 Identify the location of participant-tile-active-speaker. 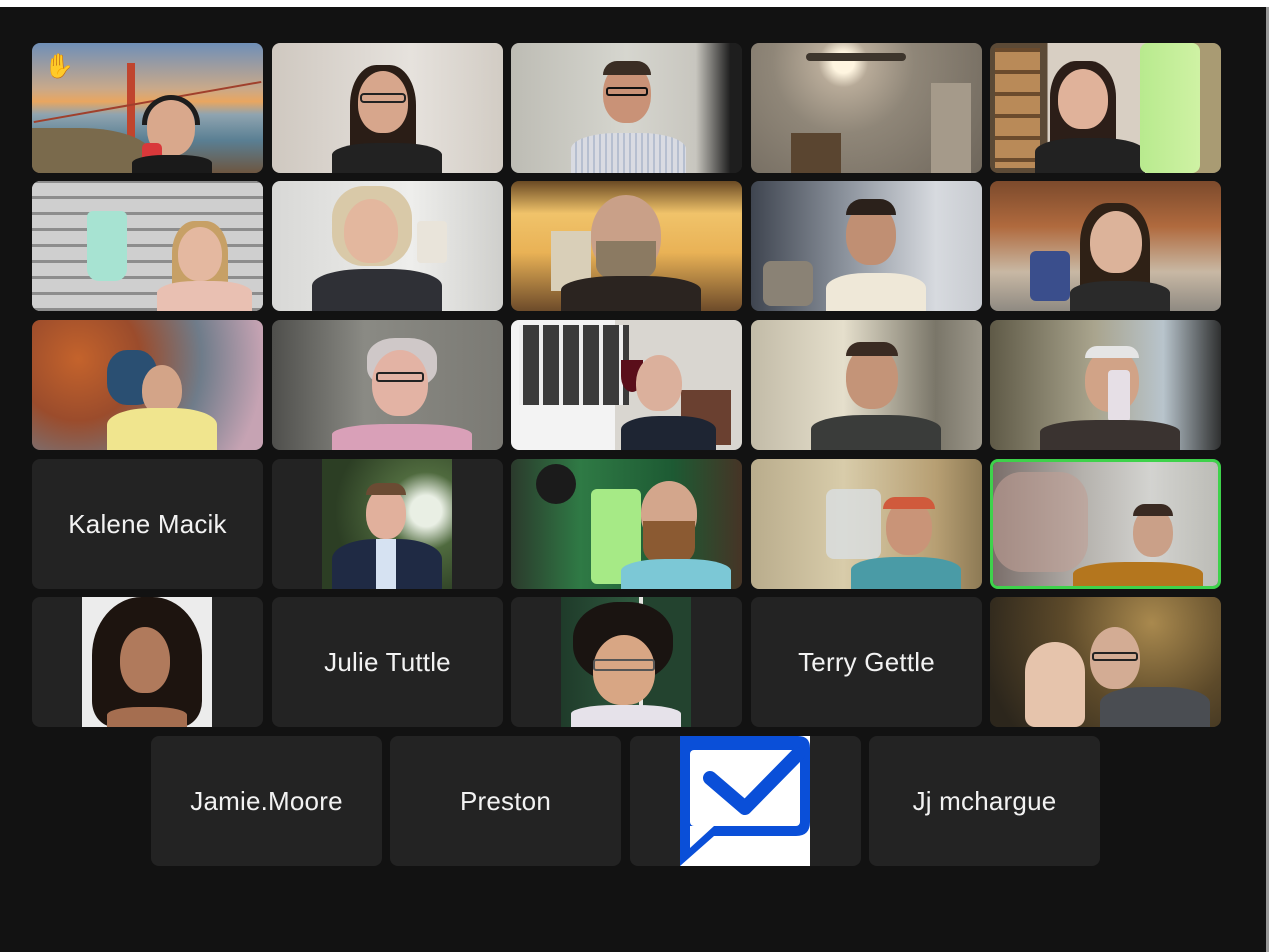
(1105, 524).